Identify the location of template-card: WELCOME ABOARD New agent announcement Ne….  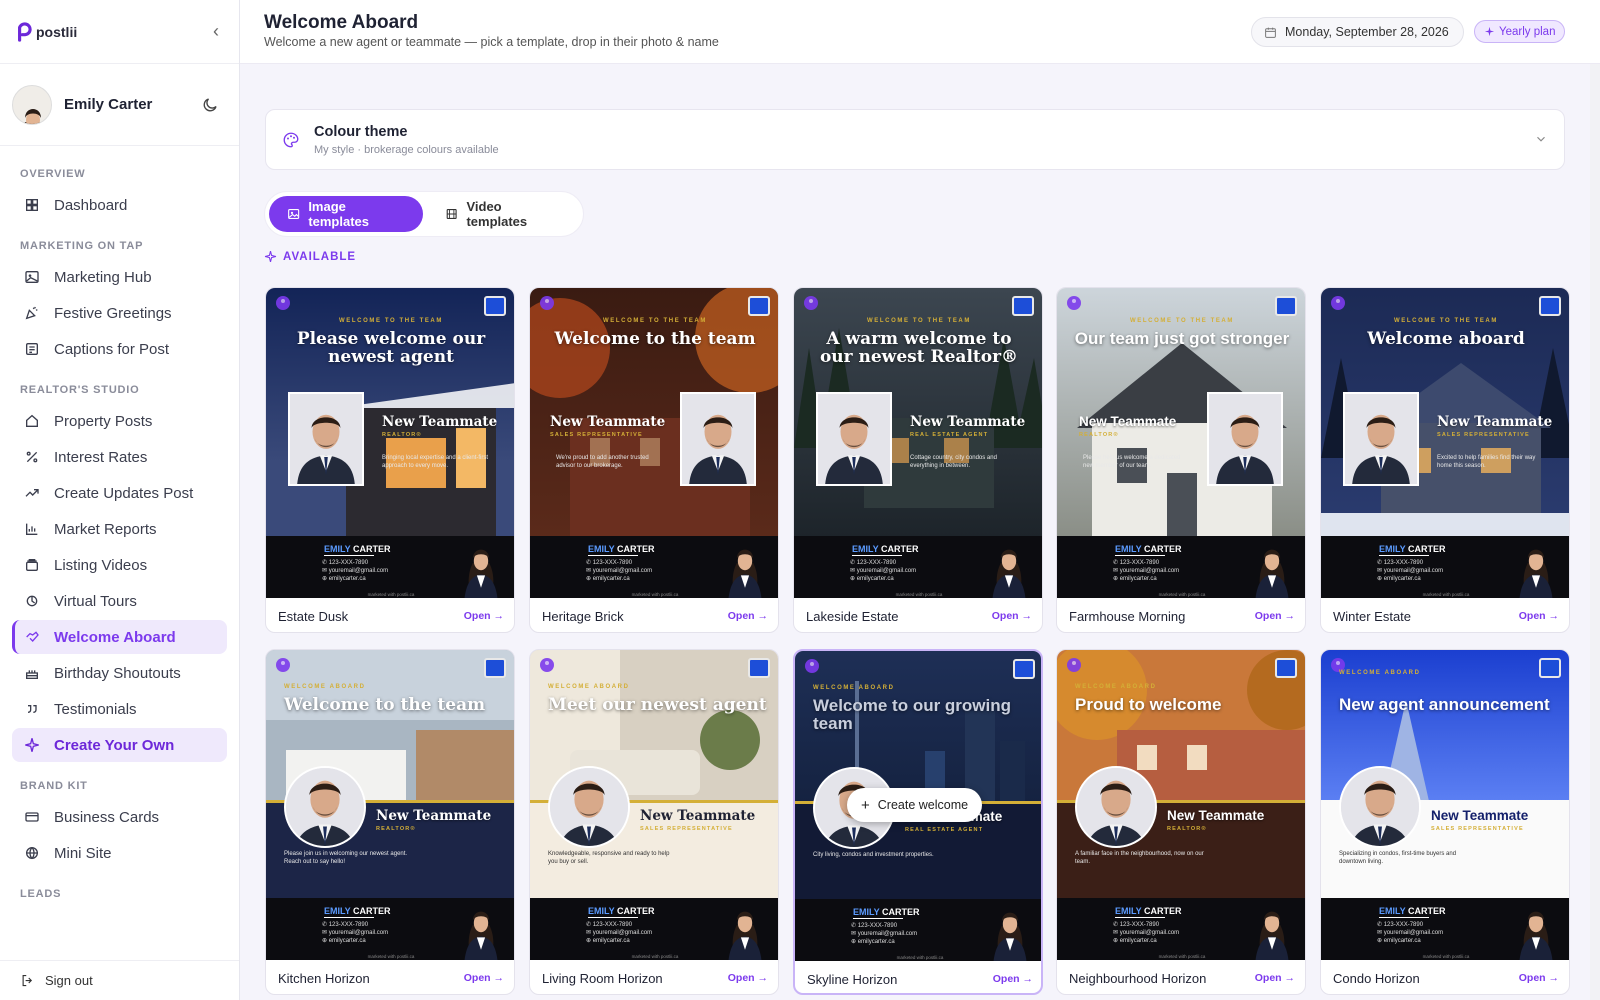
(1445, 822).